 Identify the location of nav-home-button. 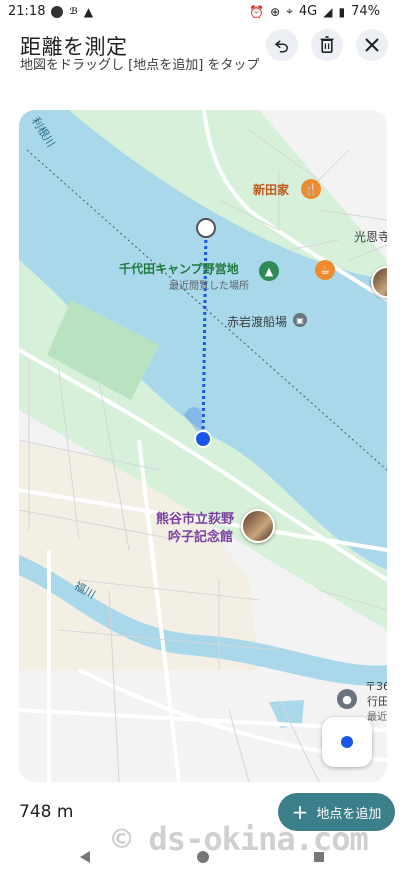
(203, 857).